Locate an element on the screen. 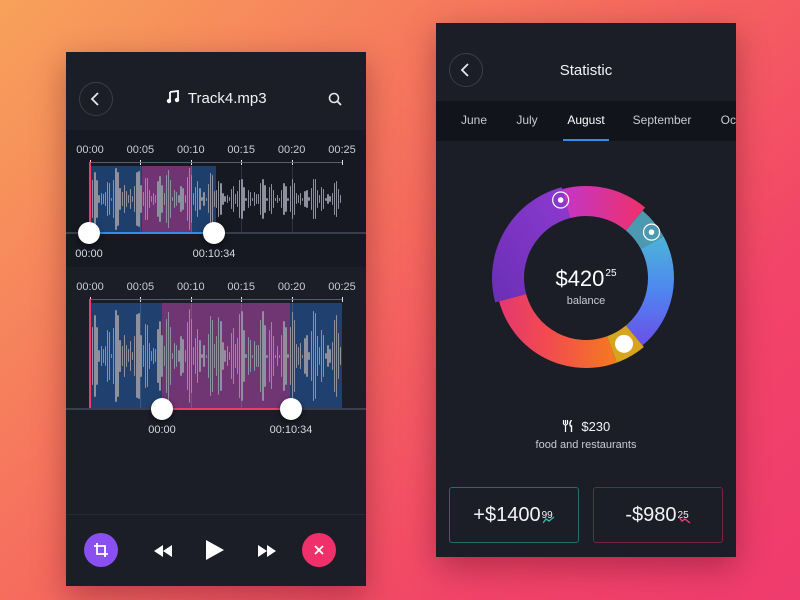 Image resolution: width=800 pixels, height=600 pixels. income-card: +$1400 99 is located at coordinates (514, 515).